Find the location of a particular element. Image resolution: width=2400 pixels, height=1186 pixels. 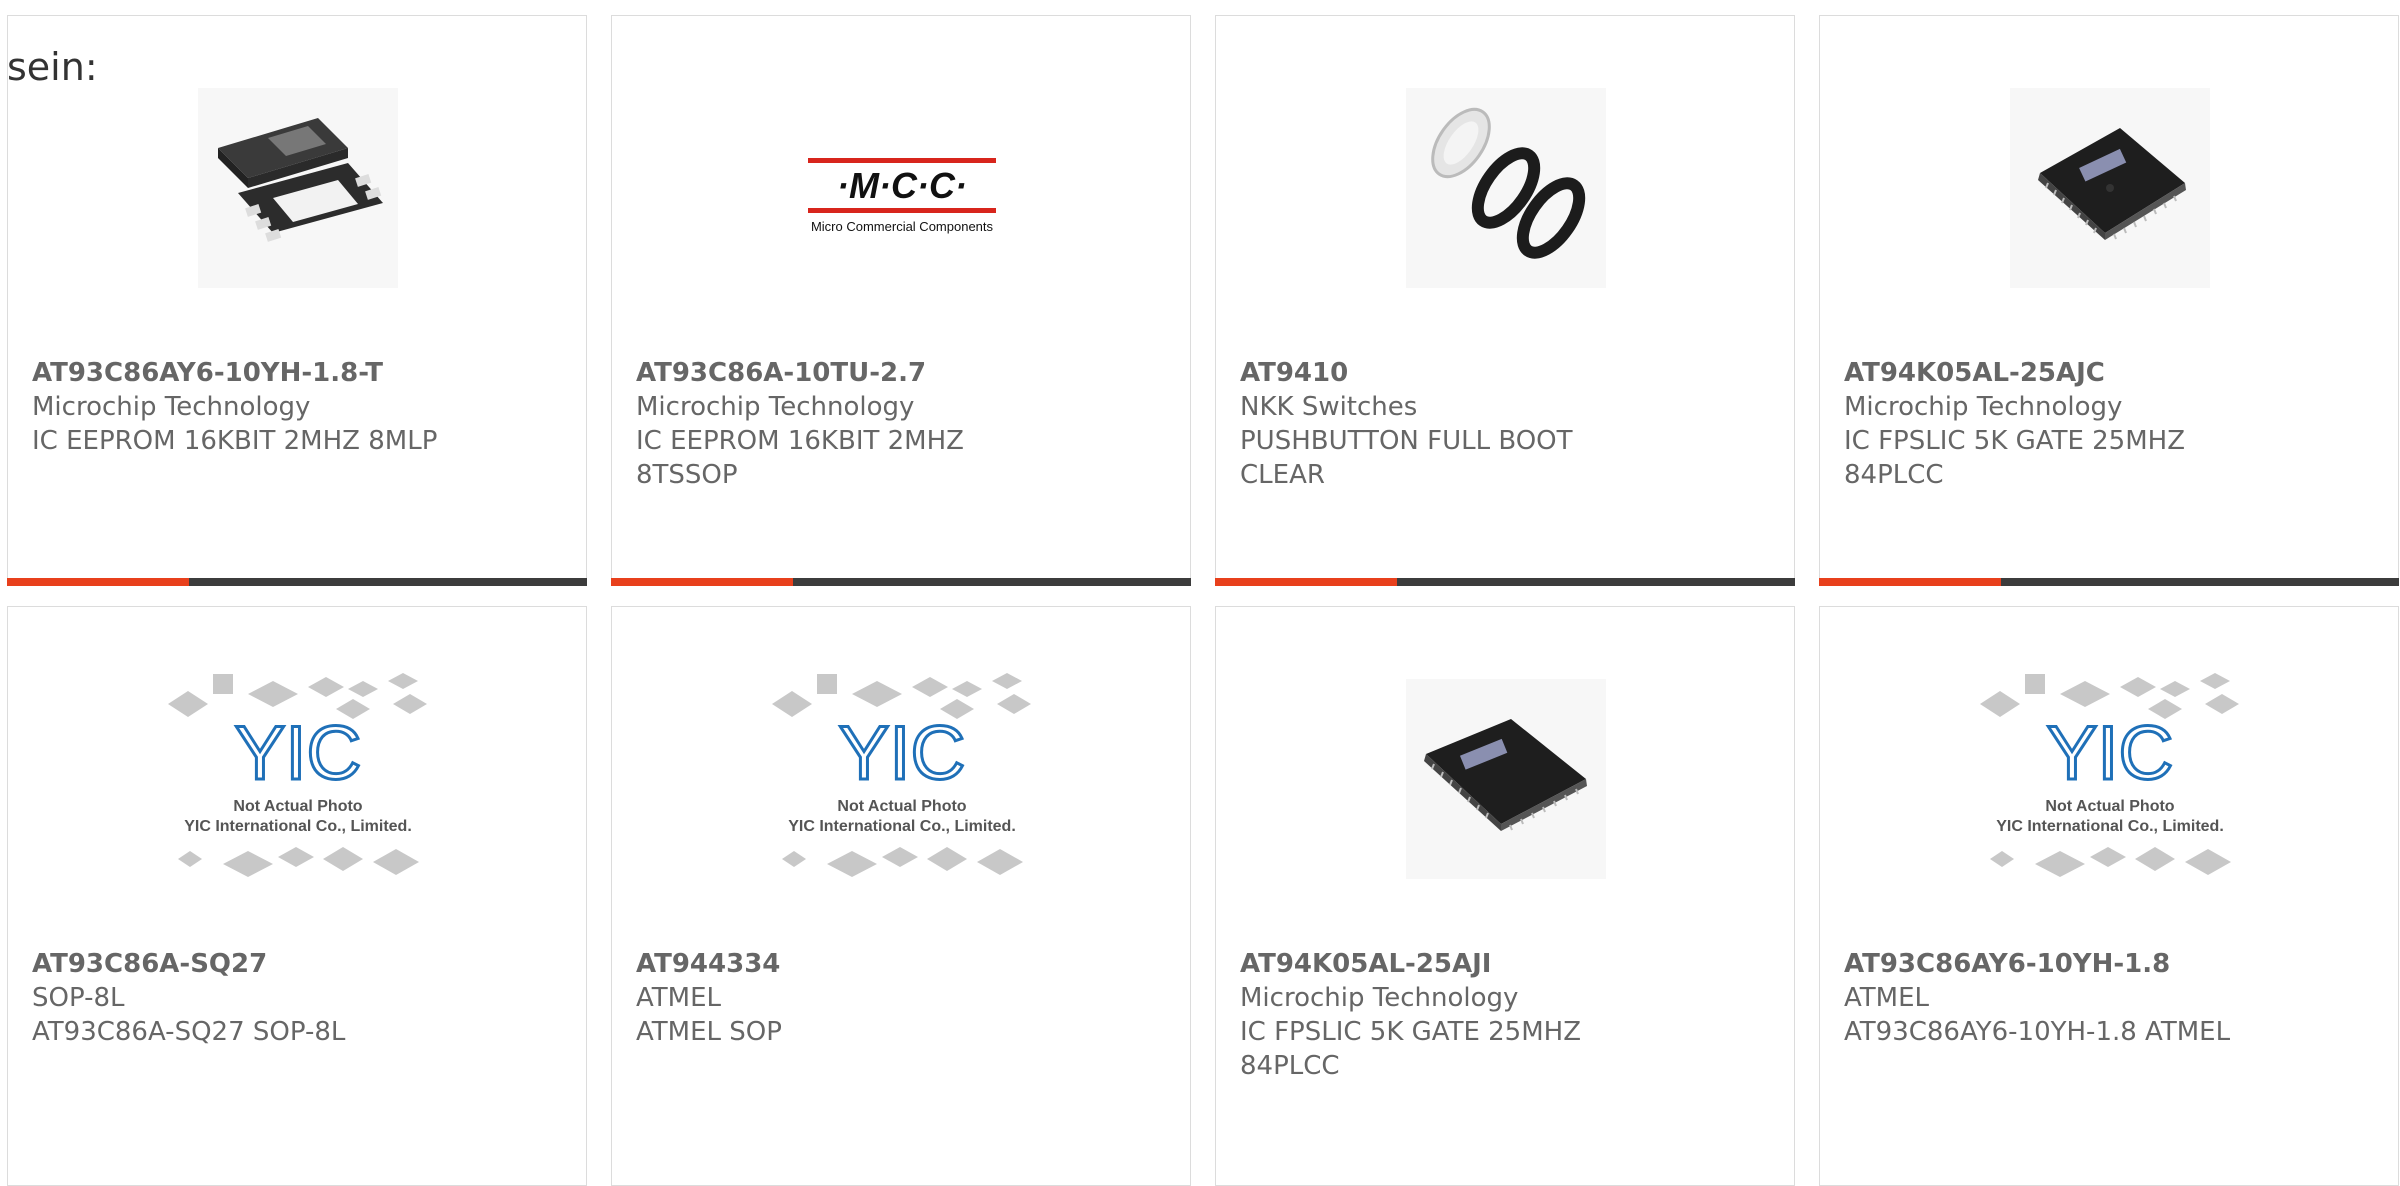

mcc-logo: ·M·C·C· Micro Commercial Components is located at coordinates (902, 188).